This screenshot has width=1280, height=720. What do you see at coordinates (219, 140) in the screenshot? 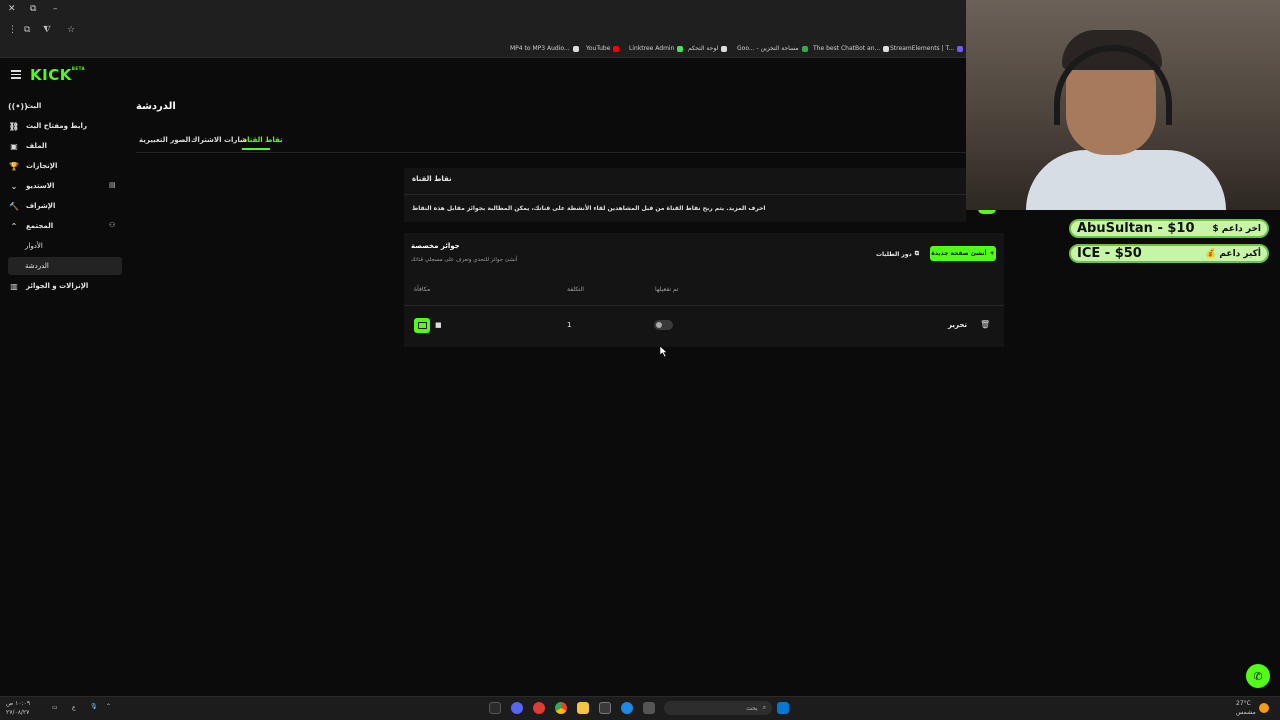
I see `tab-subscription-badges: شارات الاشتراك` at bounding box center [219, 140].